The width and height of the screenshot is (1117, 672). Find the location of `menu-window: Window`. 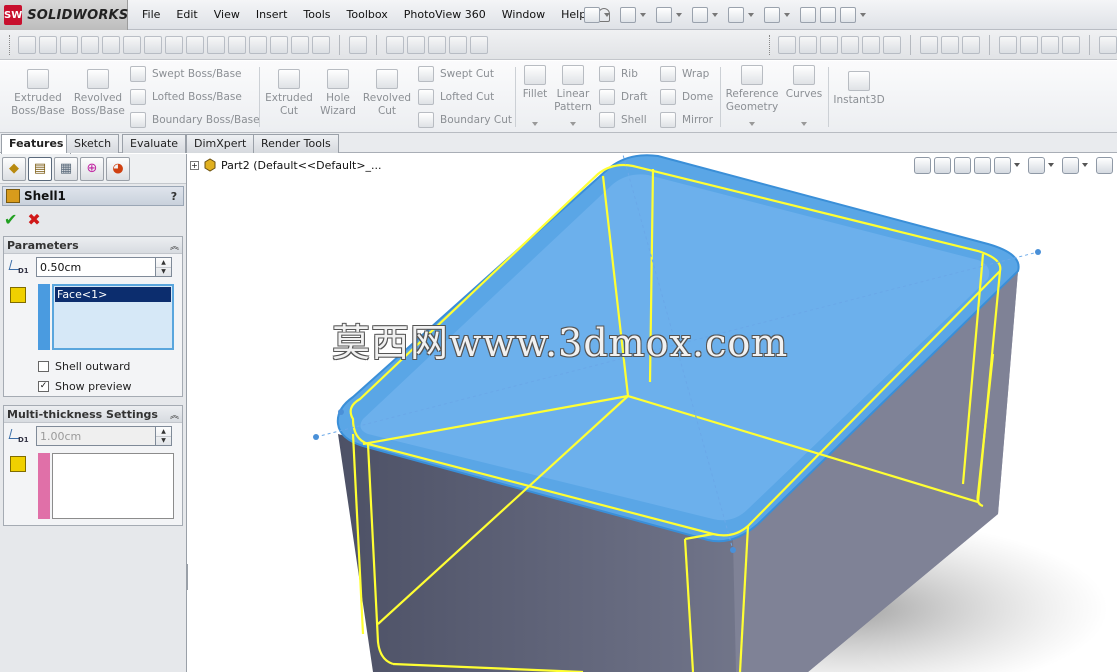

menu-window: Window is located at coordinates (523, 15).